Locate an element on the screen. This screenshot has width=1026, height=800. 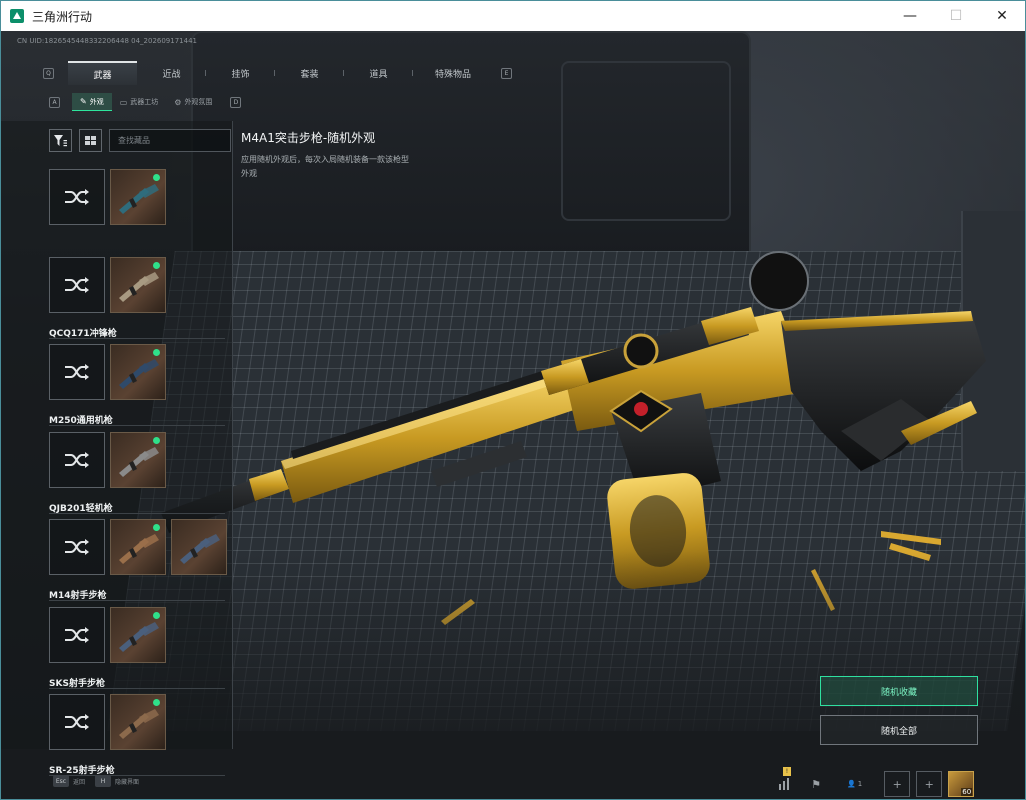
bar-chart-icon is located at coordinates (783, 784).